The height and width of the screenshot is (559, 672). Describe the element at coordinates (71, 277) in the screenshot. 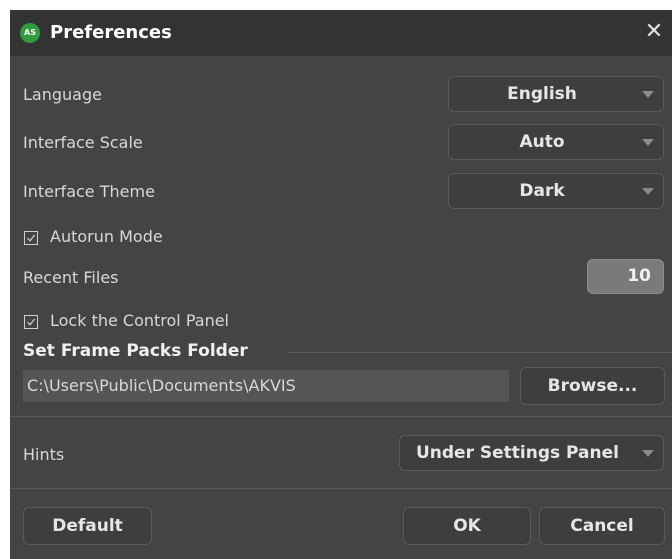

I see `recent-files-label: Recent Files` at that location.